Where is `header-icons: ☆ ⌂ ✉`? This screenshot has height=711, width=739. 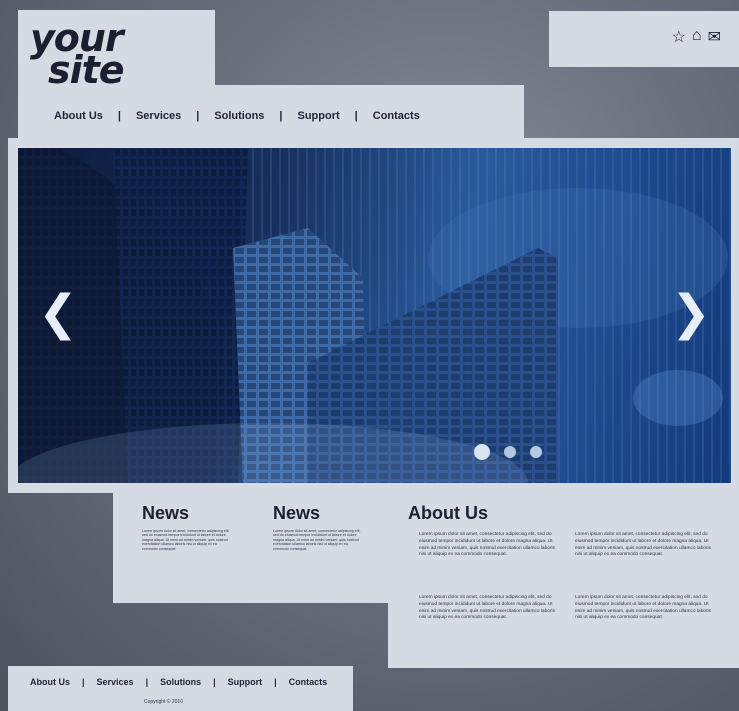 header-icons: ☆ ⌂ ✉ is located at coordinates (696, 37).